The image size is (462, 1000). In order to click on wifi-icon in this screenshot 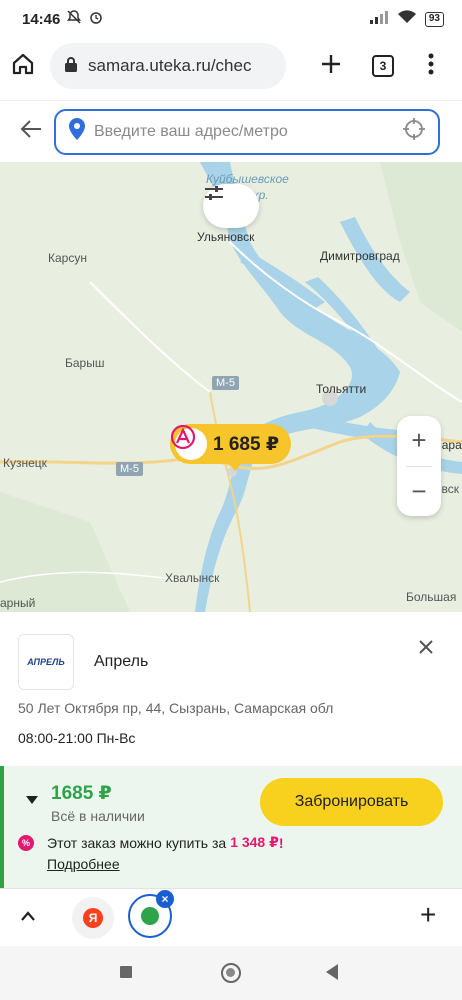, I will do `click(407, 19)`.